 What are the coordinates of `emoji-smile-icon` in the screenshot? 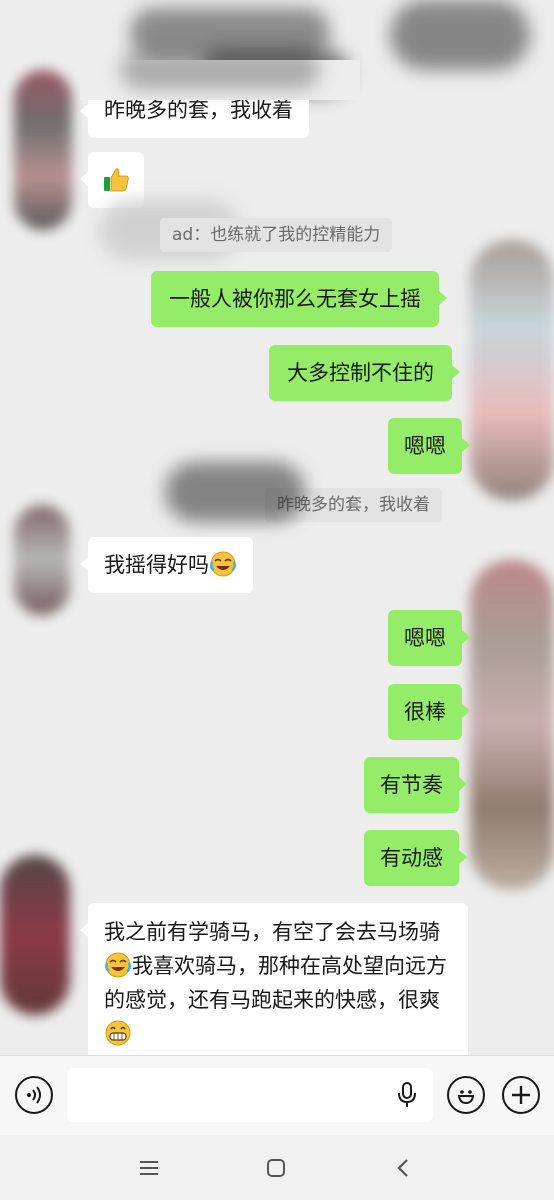 It's located at (466, 1097).